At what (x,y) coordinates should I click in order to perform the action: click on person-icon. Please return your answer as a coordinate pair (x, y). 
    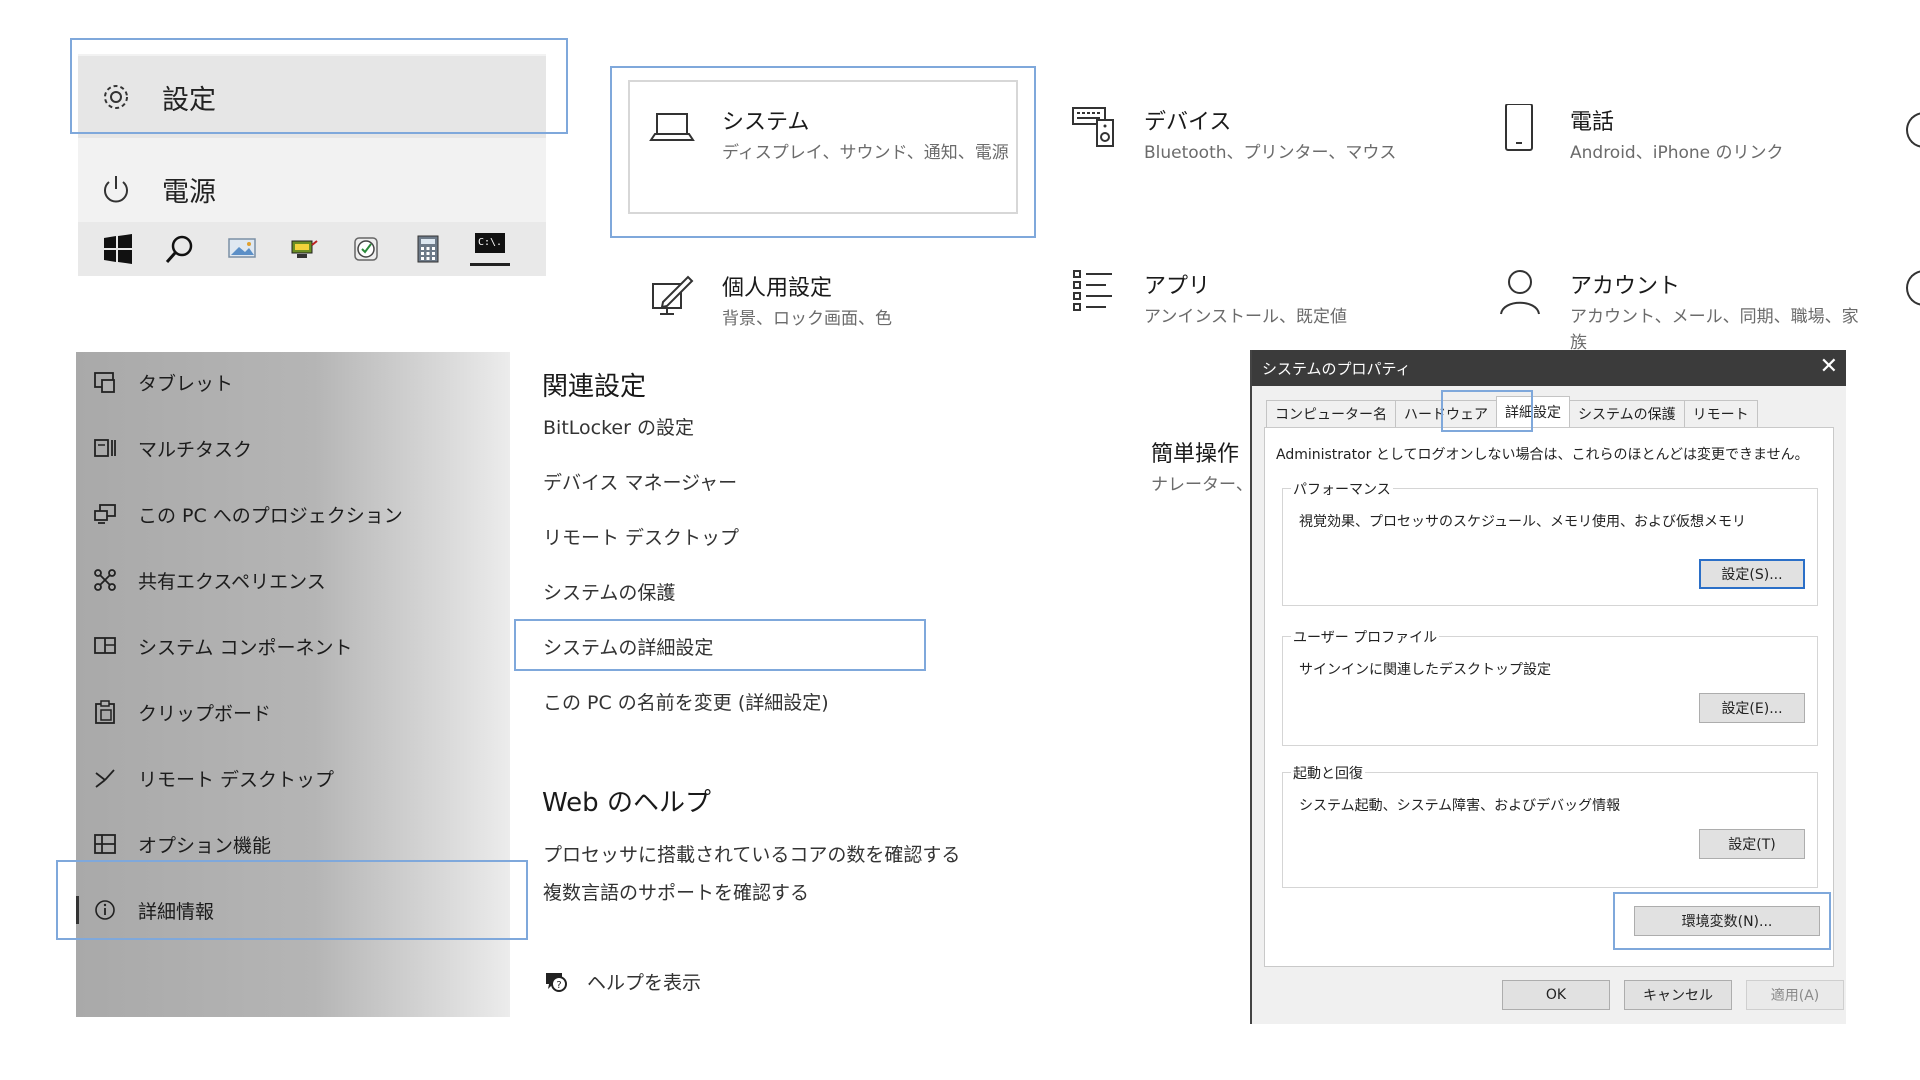
    Looking at the image, I should click on (1520, 292).